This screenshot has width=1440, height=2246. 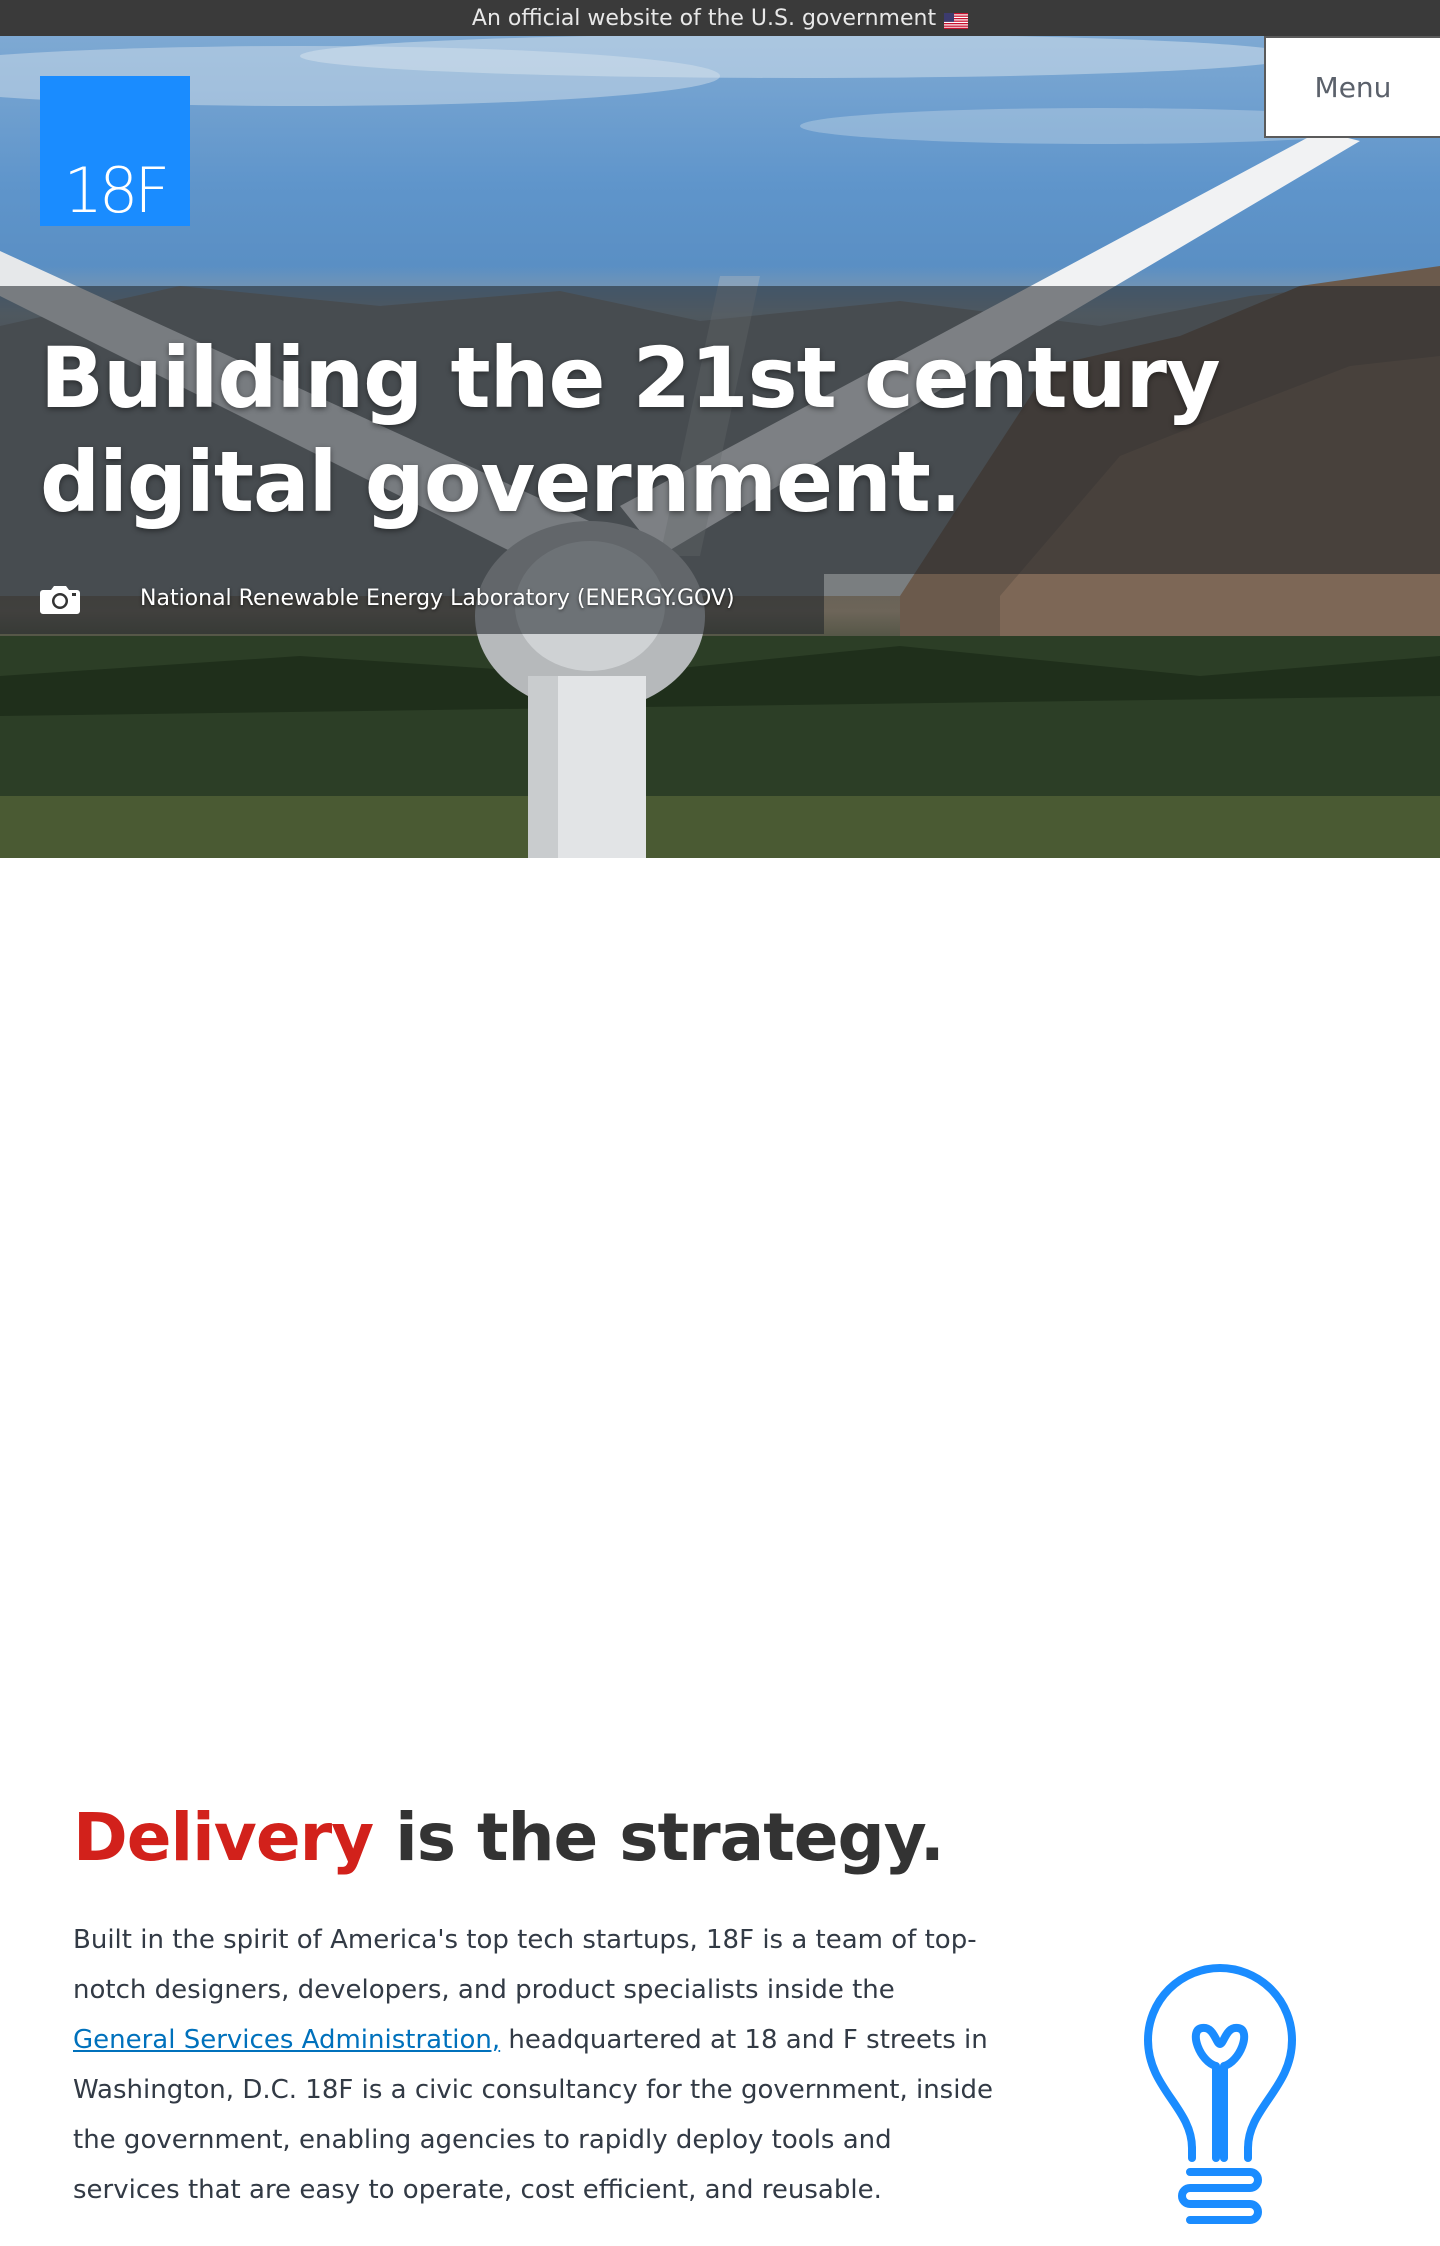 I want to click on camera-icon, so click(x=60, y=600).